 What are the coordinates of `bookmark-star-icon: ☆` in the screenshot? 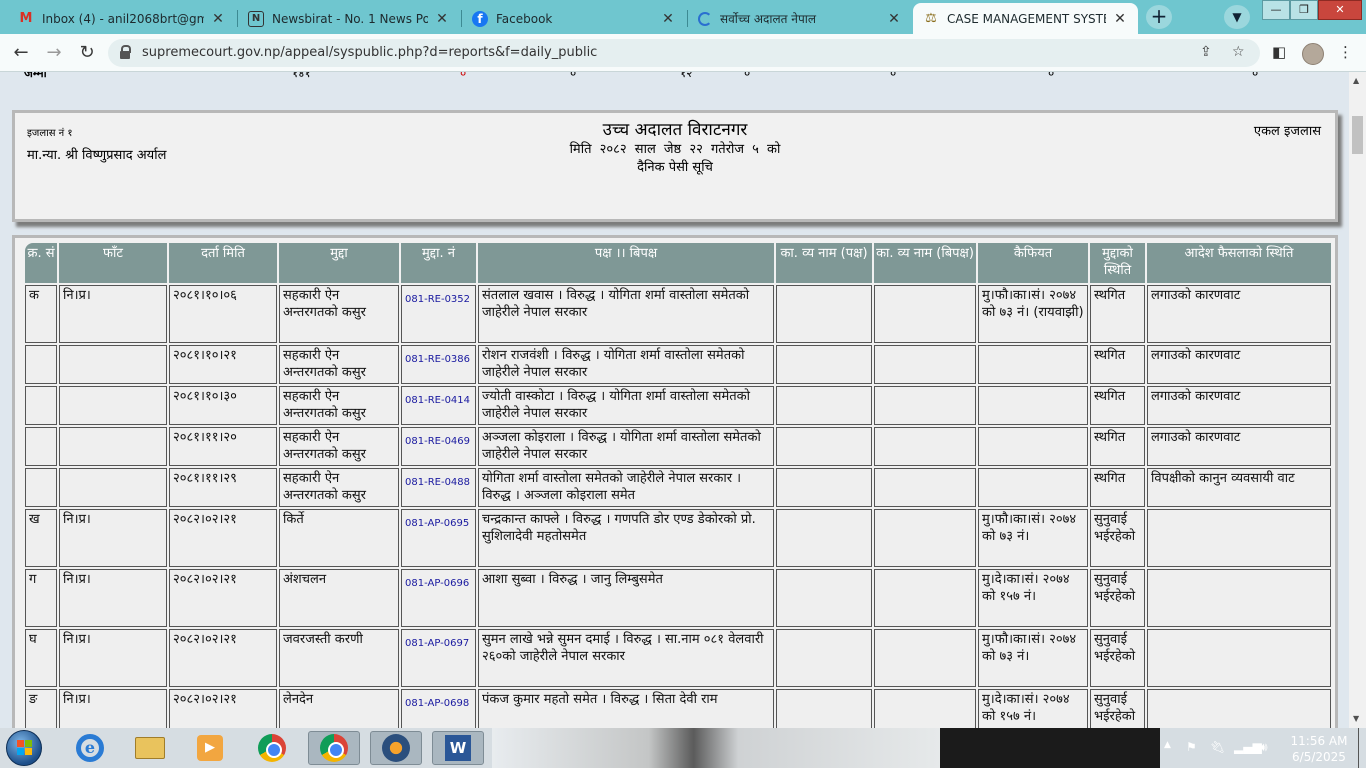 It's located at (1238, 52).